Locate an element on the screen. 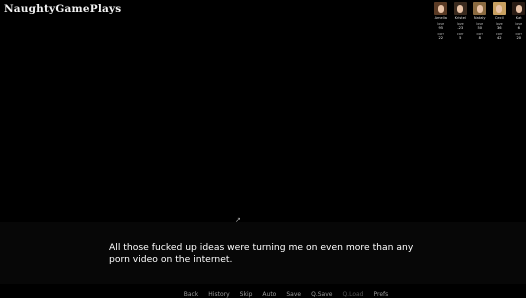 The width and height of the screenshot is (526, 298). quick-load-button: Q.Load is located at coordinates (352, 294).